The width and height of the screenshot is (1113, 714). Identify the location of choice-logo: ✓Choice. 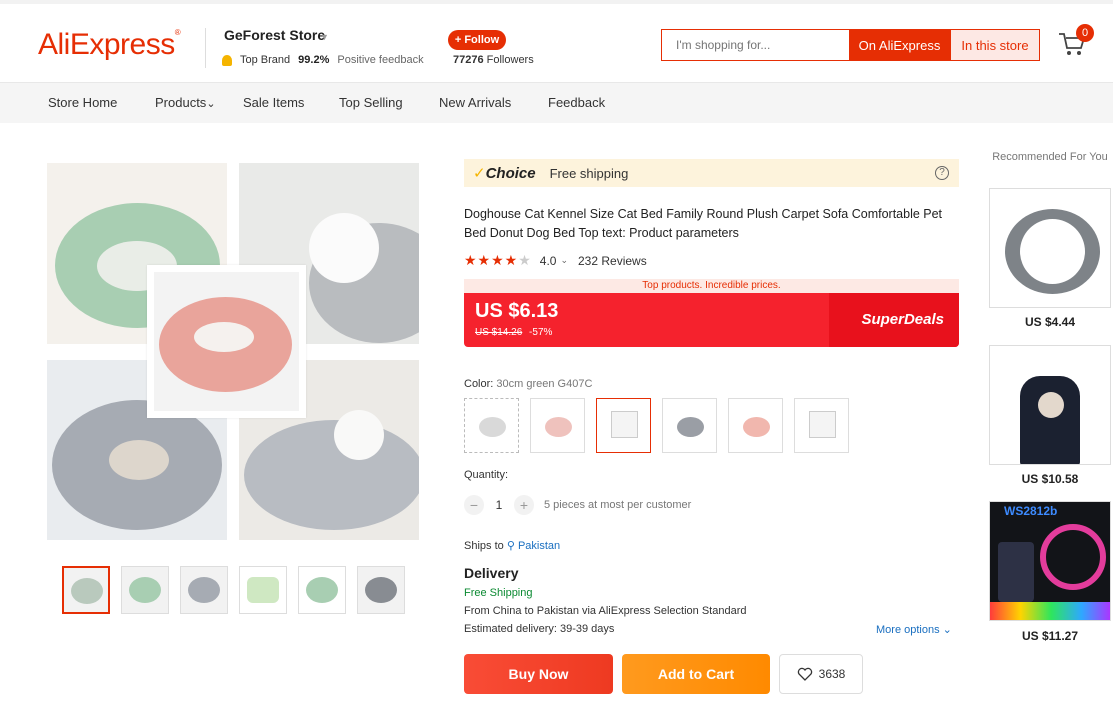
(504, 173).